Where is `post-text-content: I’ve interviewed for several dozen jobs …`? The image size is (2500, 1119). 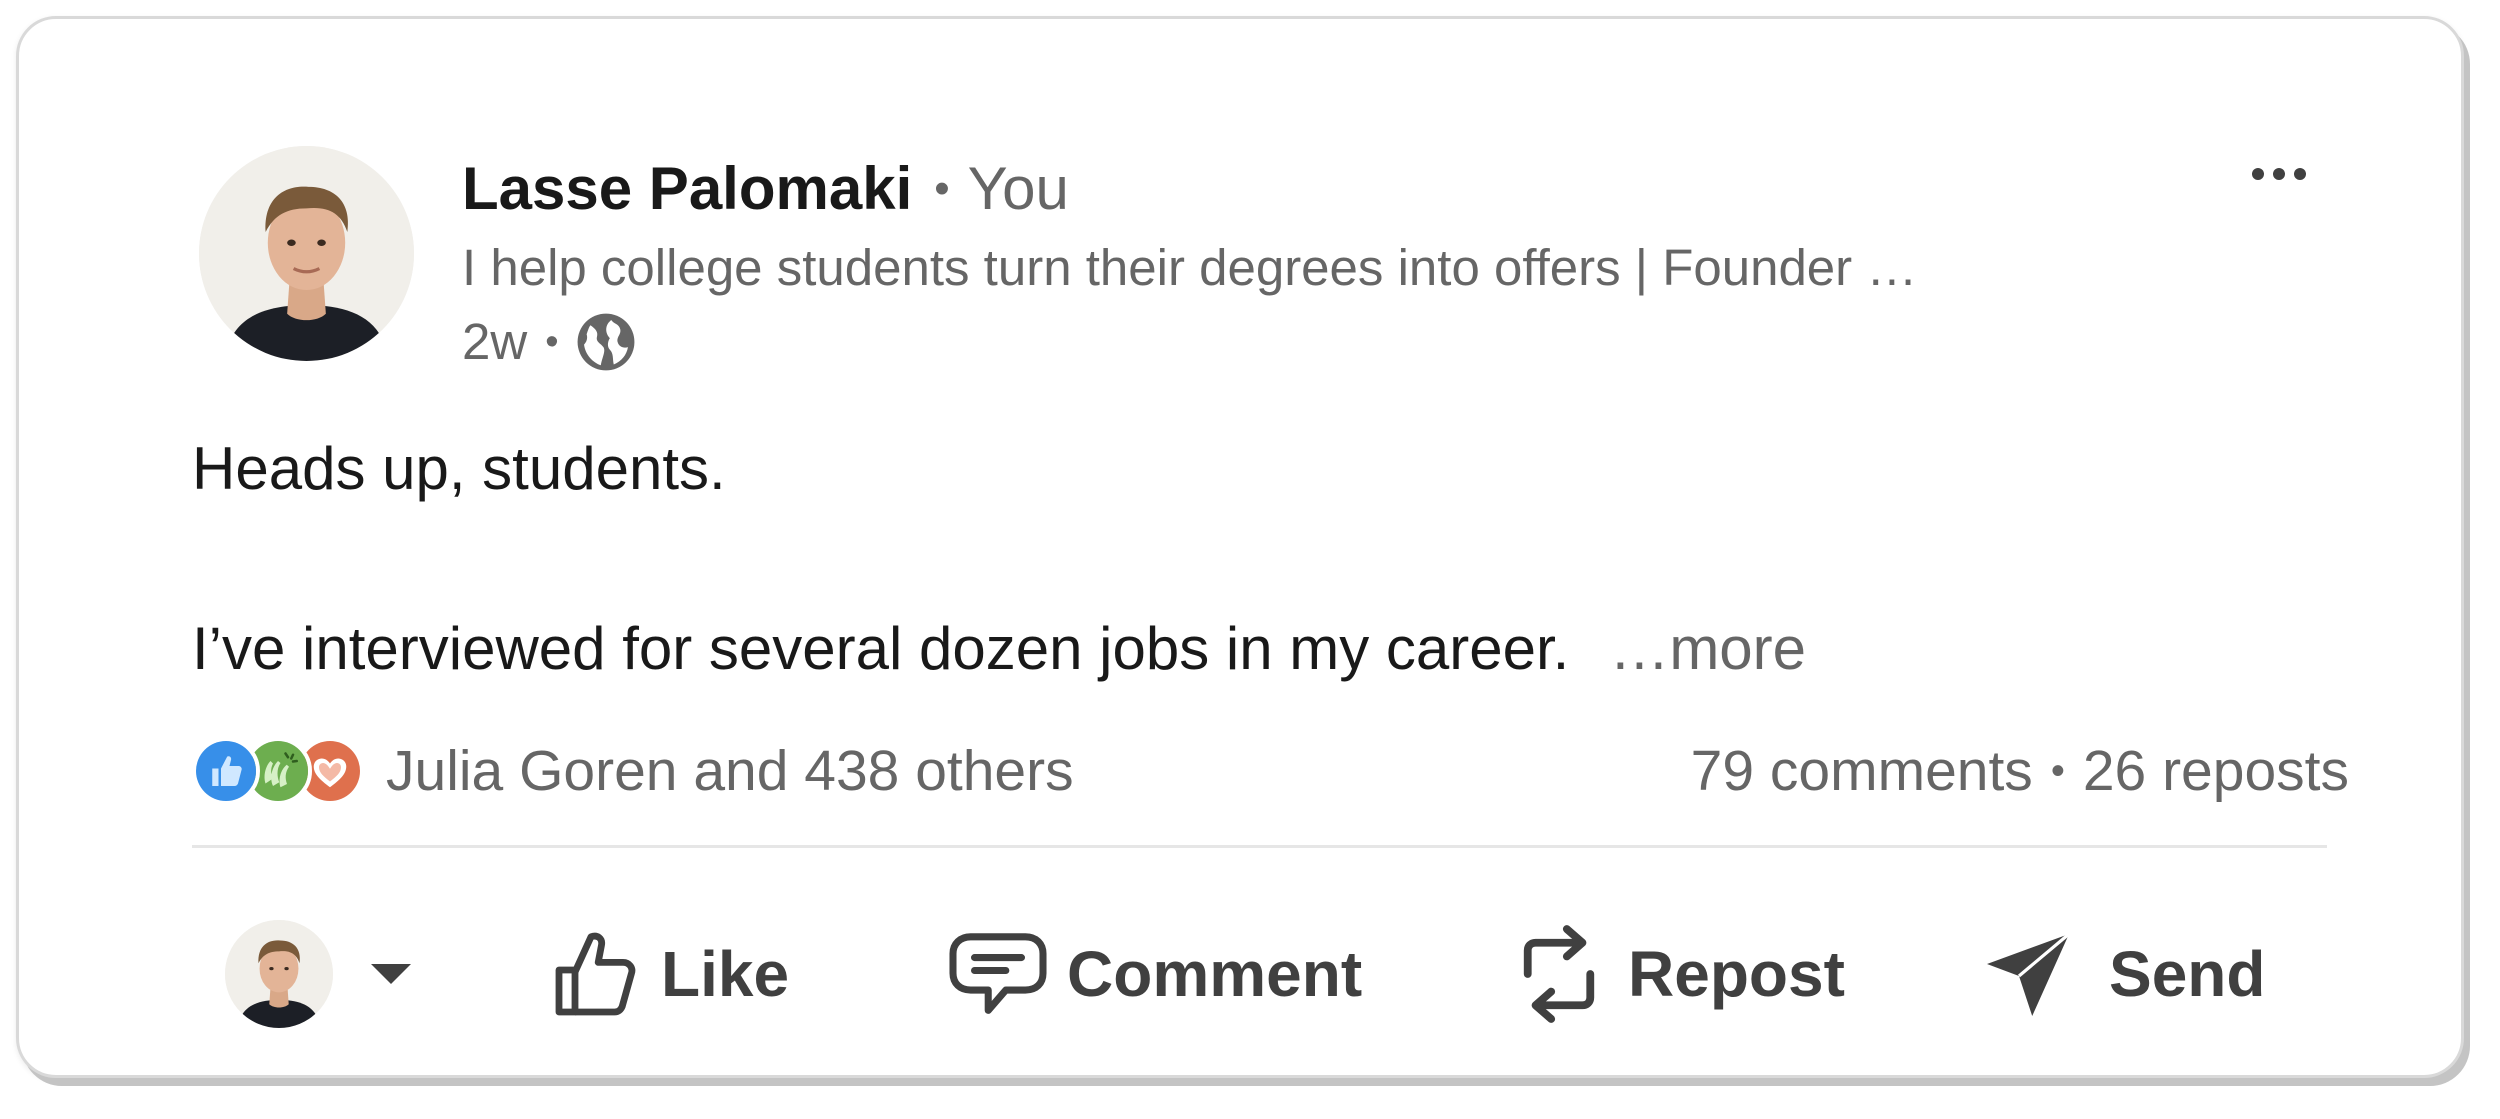
post-text-content: I’ve interviewed for several dozen jobs … is located at coordinates (881, 648).